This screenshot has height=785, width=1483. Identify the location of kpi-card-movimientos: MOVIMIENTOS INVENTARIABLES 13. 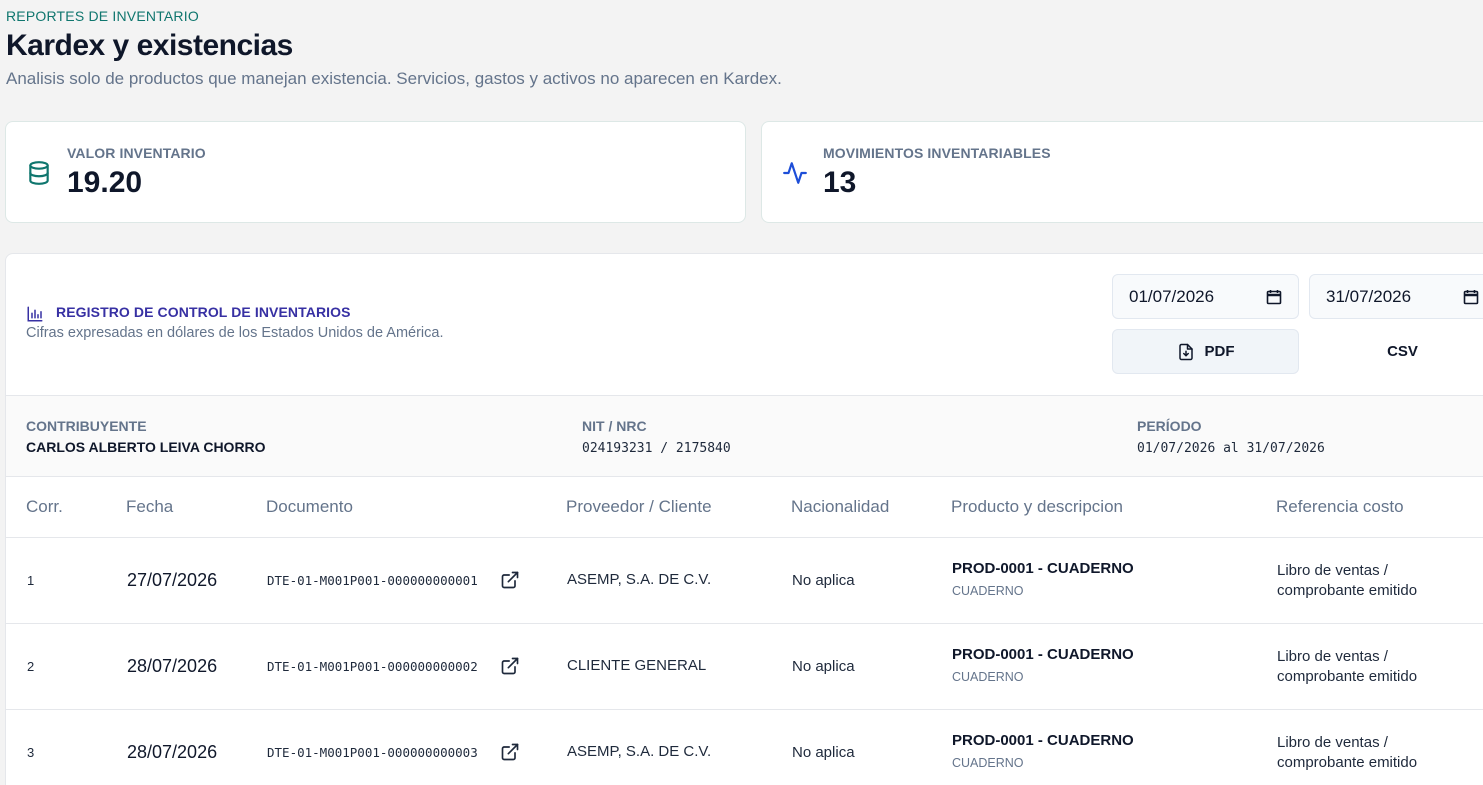
(1122, 172).